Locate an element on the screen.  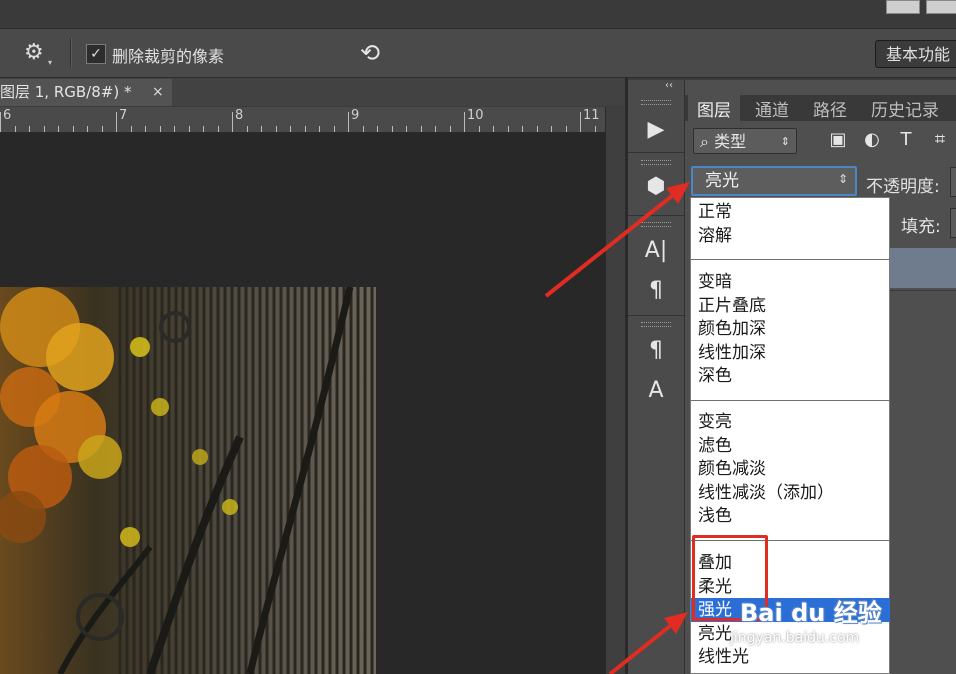
tab-layers: 图层 is located at coordinates (714, 108).